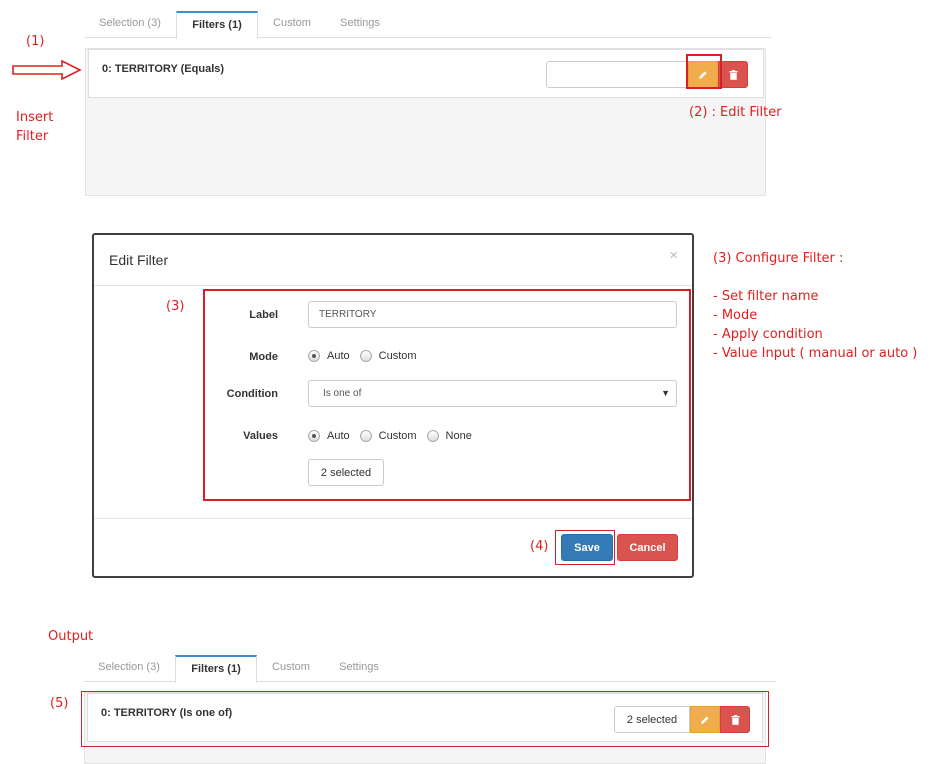 This screenshot has width=934, height=764. What do you see at coordinates (673, 255) in the screenshot?
I see `close-icon: ×` at bounding box center [673, 255].